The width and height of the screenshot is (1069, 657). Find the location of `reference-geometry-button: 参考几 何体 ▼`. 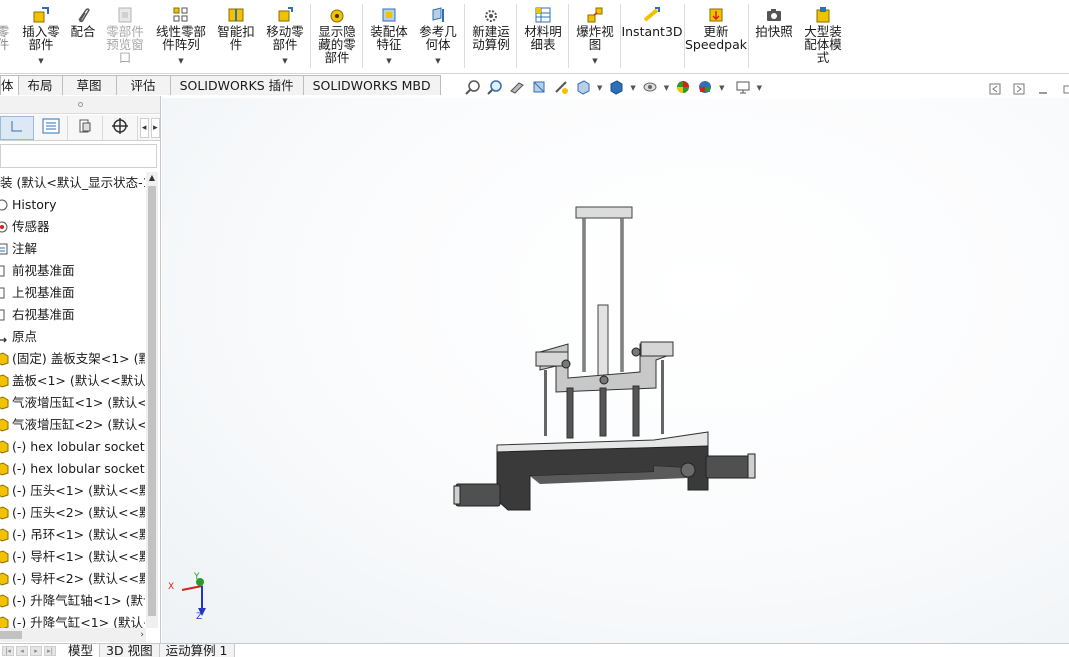

reference-geometry-button: 参考几 何体 ▼ is located at coordinates (438, 36).